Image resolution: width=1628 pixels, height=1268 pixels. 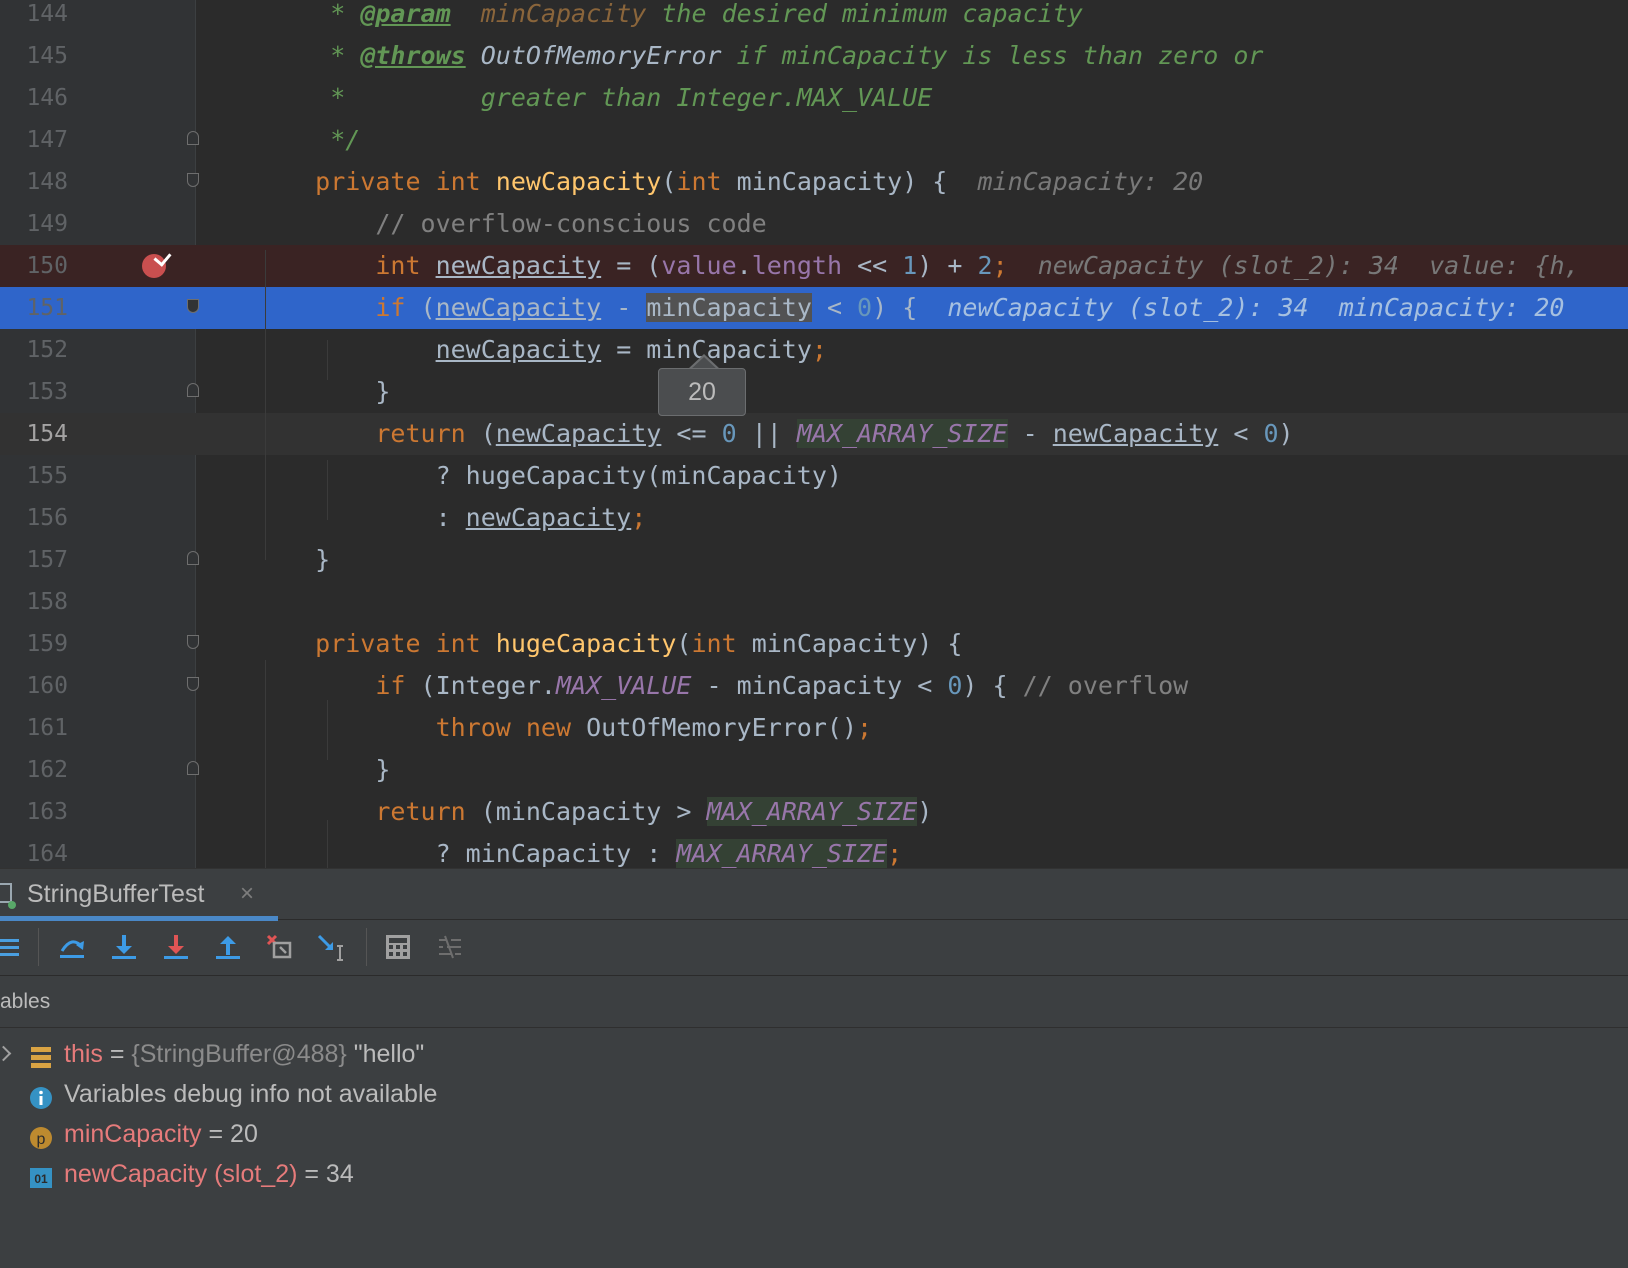 I want to click on running-indicator-icon, so click(x=12, y=905).